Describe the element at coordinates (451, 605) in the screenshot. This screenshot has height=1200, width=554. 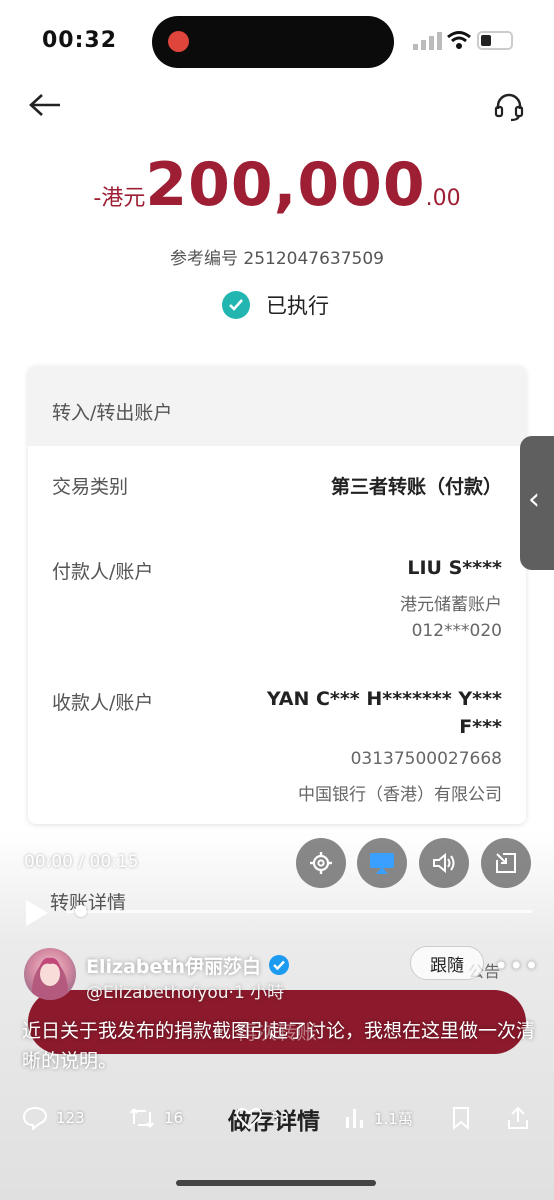
I see `payer-account-type: 港元储蓄账户` at that location.